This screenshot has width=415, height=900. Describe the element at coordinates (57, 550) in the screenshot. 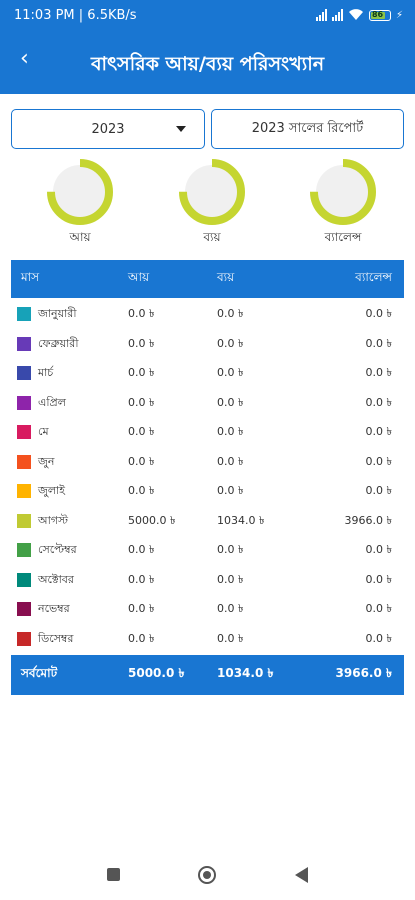

I see `month-name: সেপ্টেম্বর` at that location.